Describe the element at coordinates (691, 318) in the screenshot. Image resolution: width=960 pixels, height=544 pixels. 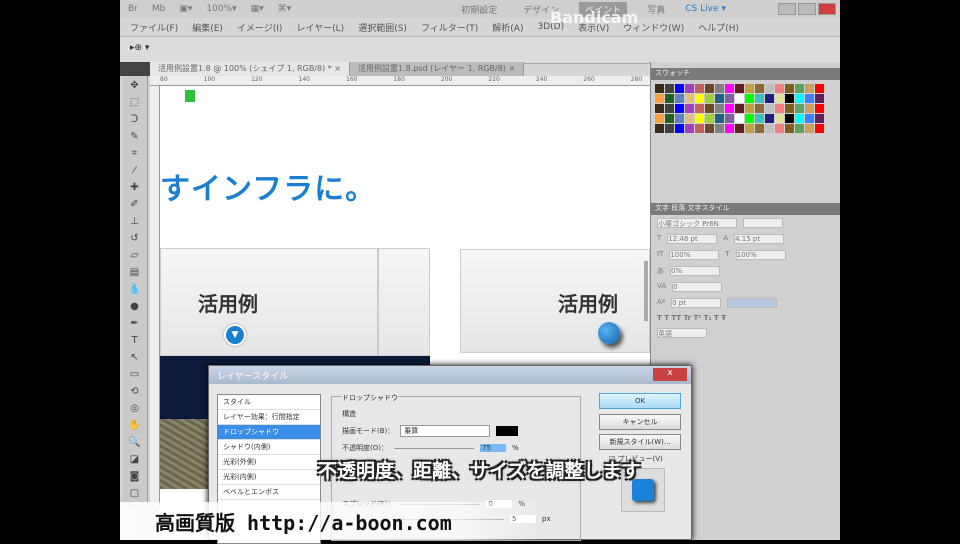
I see `text-style-buttons: T T TT Tr T¹ T₁ T Ŧ` at that location.